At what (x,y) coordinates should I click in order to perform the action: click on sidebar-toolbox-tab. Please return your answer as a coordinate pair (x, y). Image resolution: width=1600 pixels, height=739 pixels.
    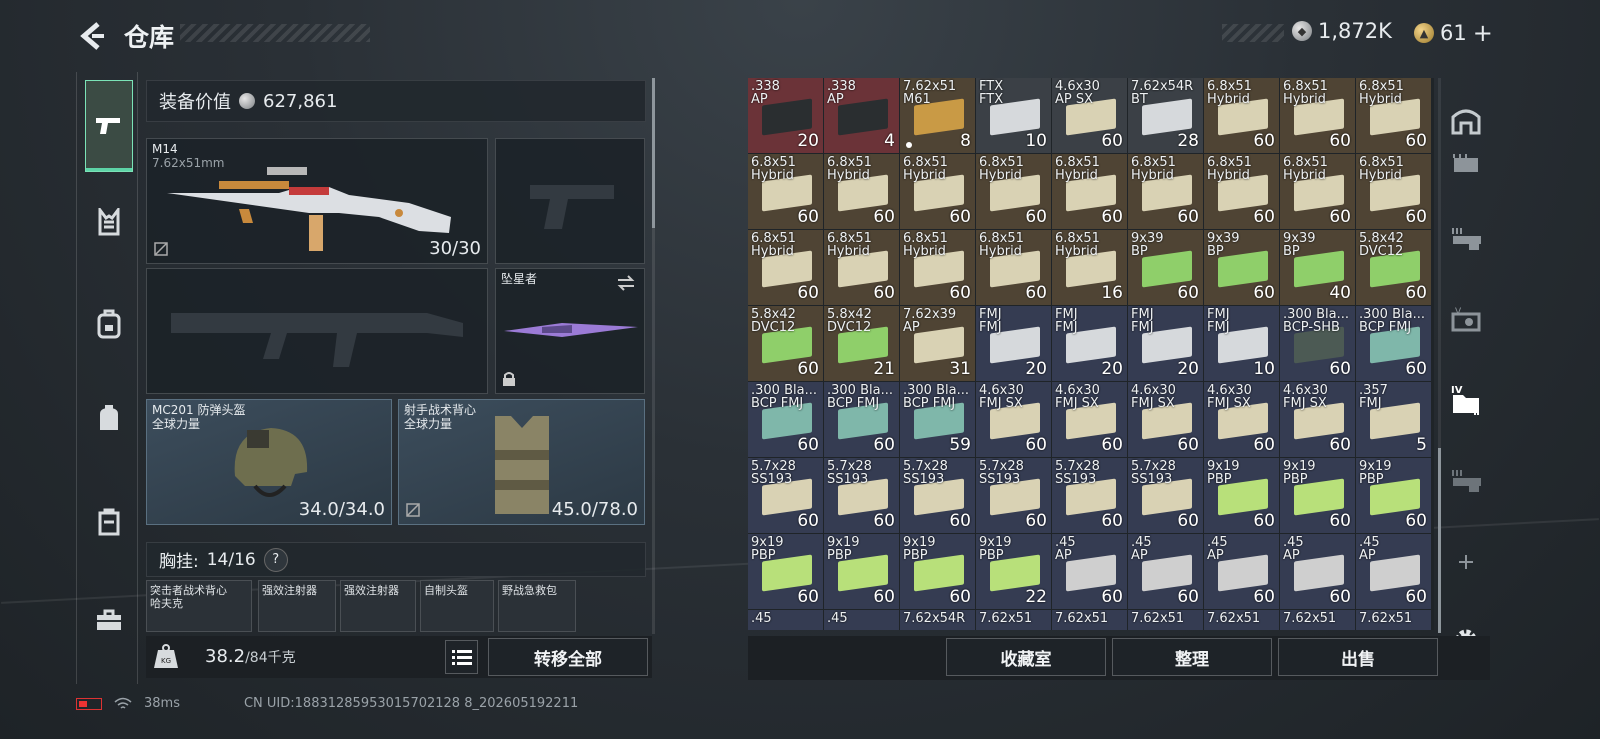
    Looking at the image, I should click on (109, 620).